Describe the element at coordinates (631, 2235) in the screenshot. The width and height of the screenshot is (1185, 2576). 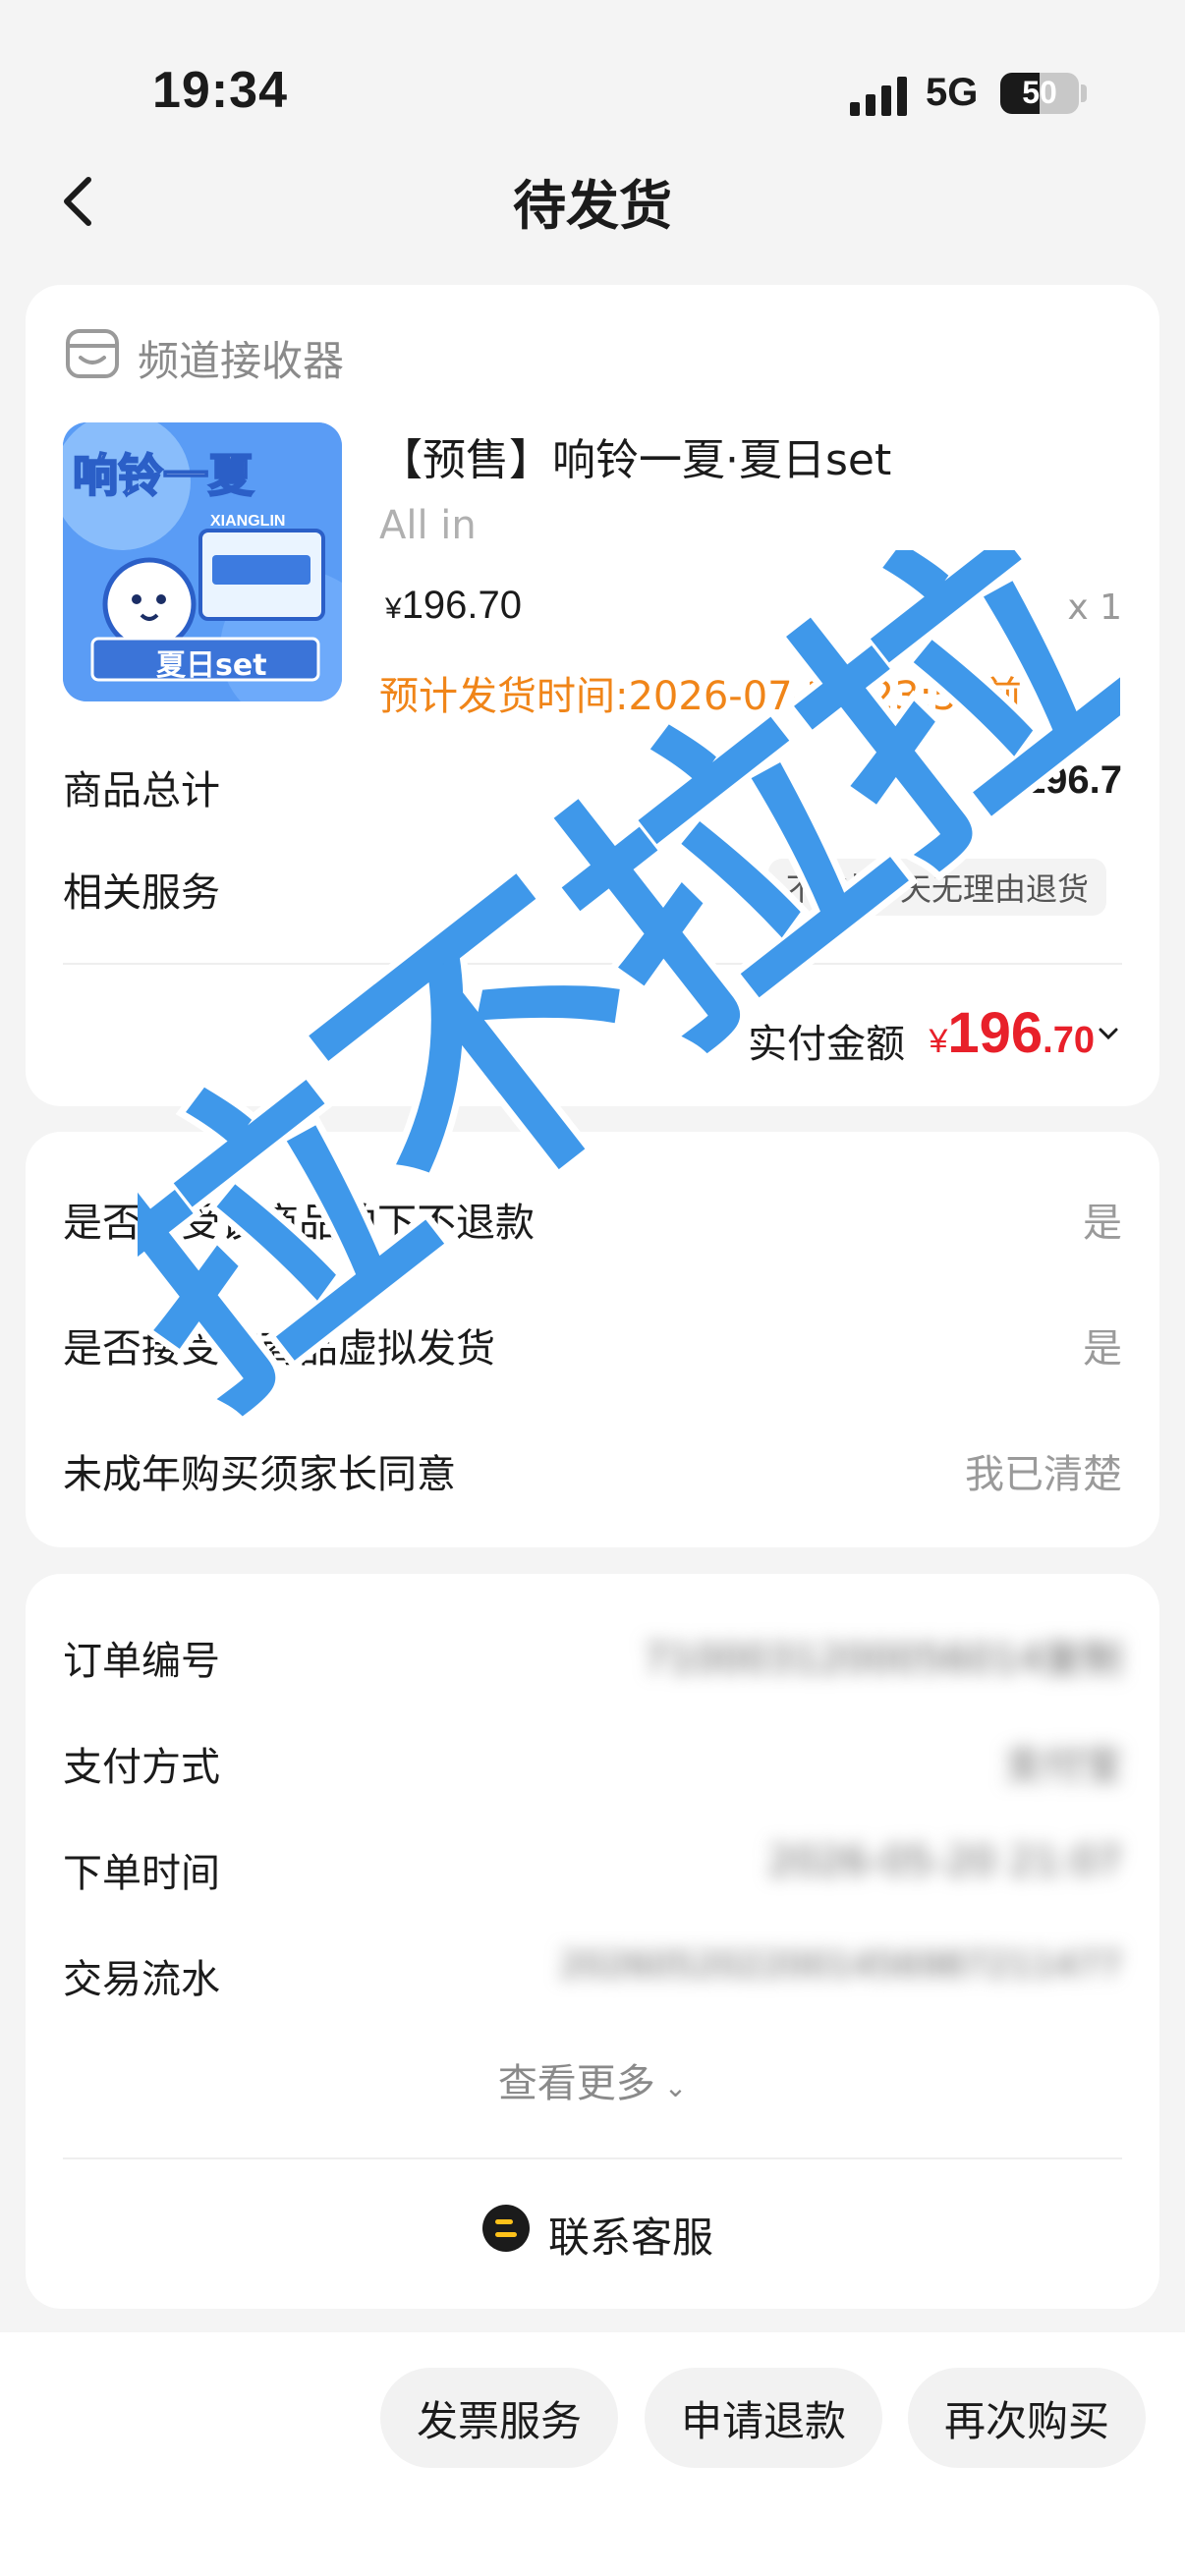
I see `customer-service-button: 联系客服` at that location.